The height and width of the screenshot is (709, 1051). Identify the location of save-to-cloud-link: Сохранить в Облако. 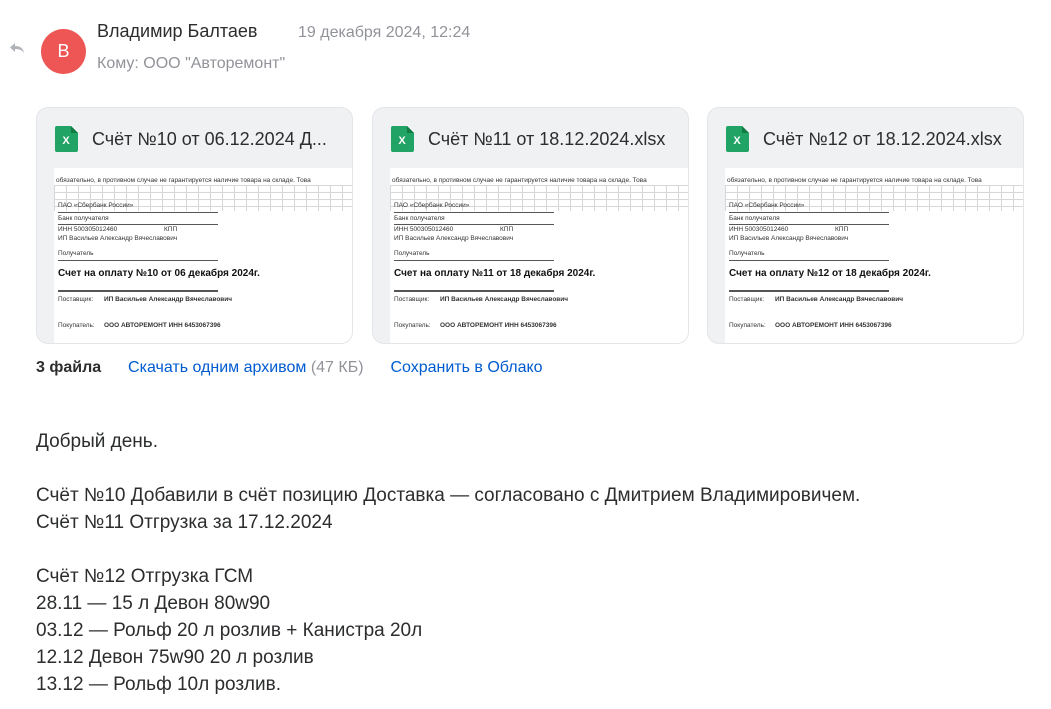
(466, 367).